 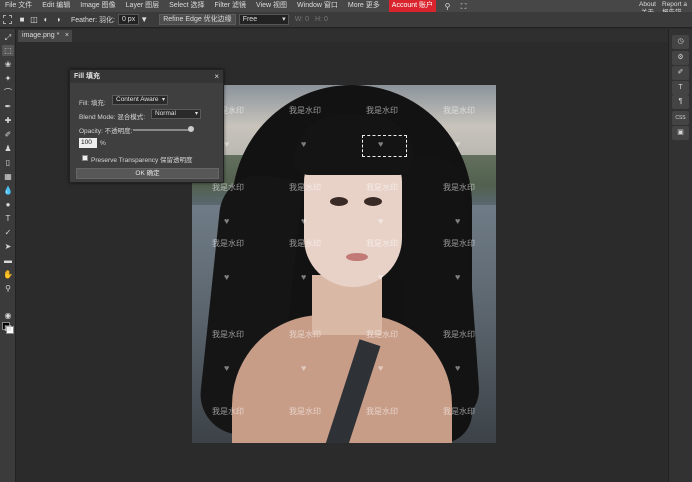 I want to click on css-icon: CSS, so click(x=680, y=118).